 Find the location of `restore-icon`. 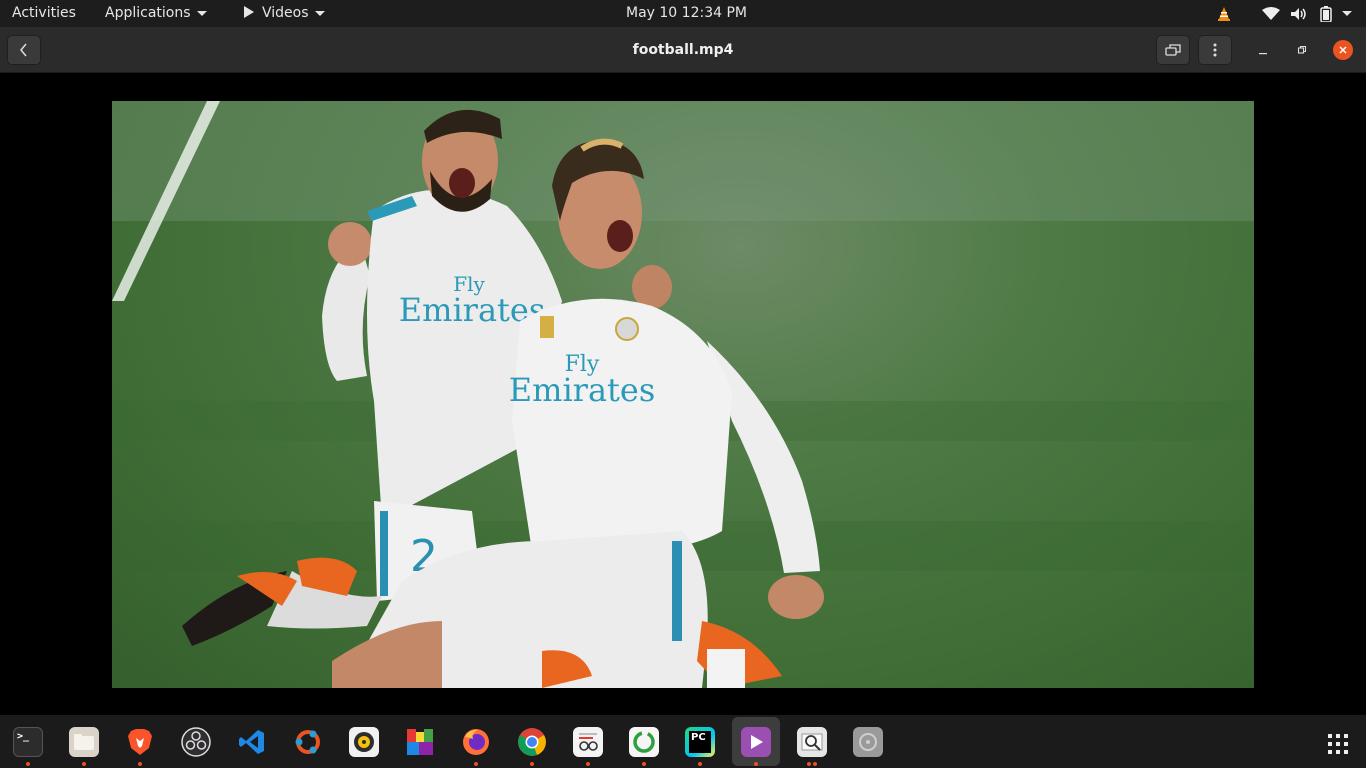

restore-icon is located at coordinates (1302, 49).